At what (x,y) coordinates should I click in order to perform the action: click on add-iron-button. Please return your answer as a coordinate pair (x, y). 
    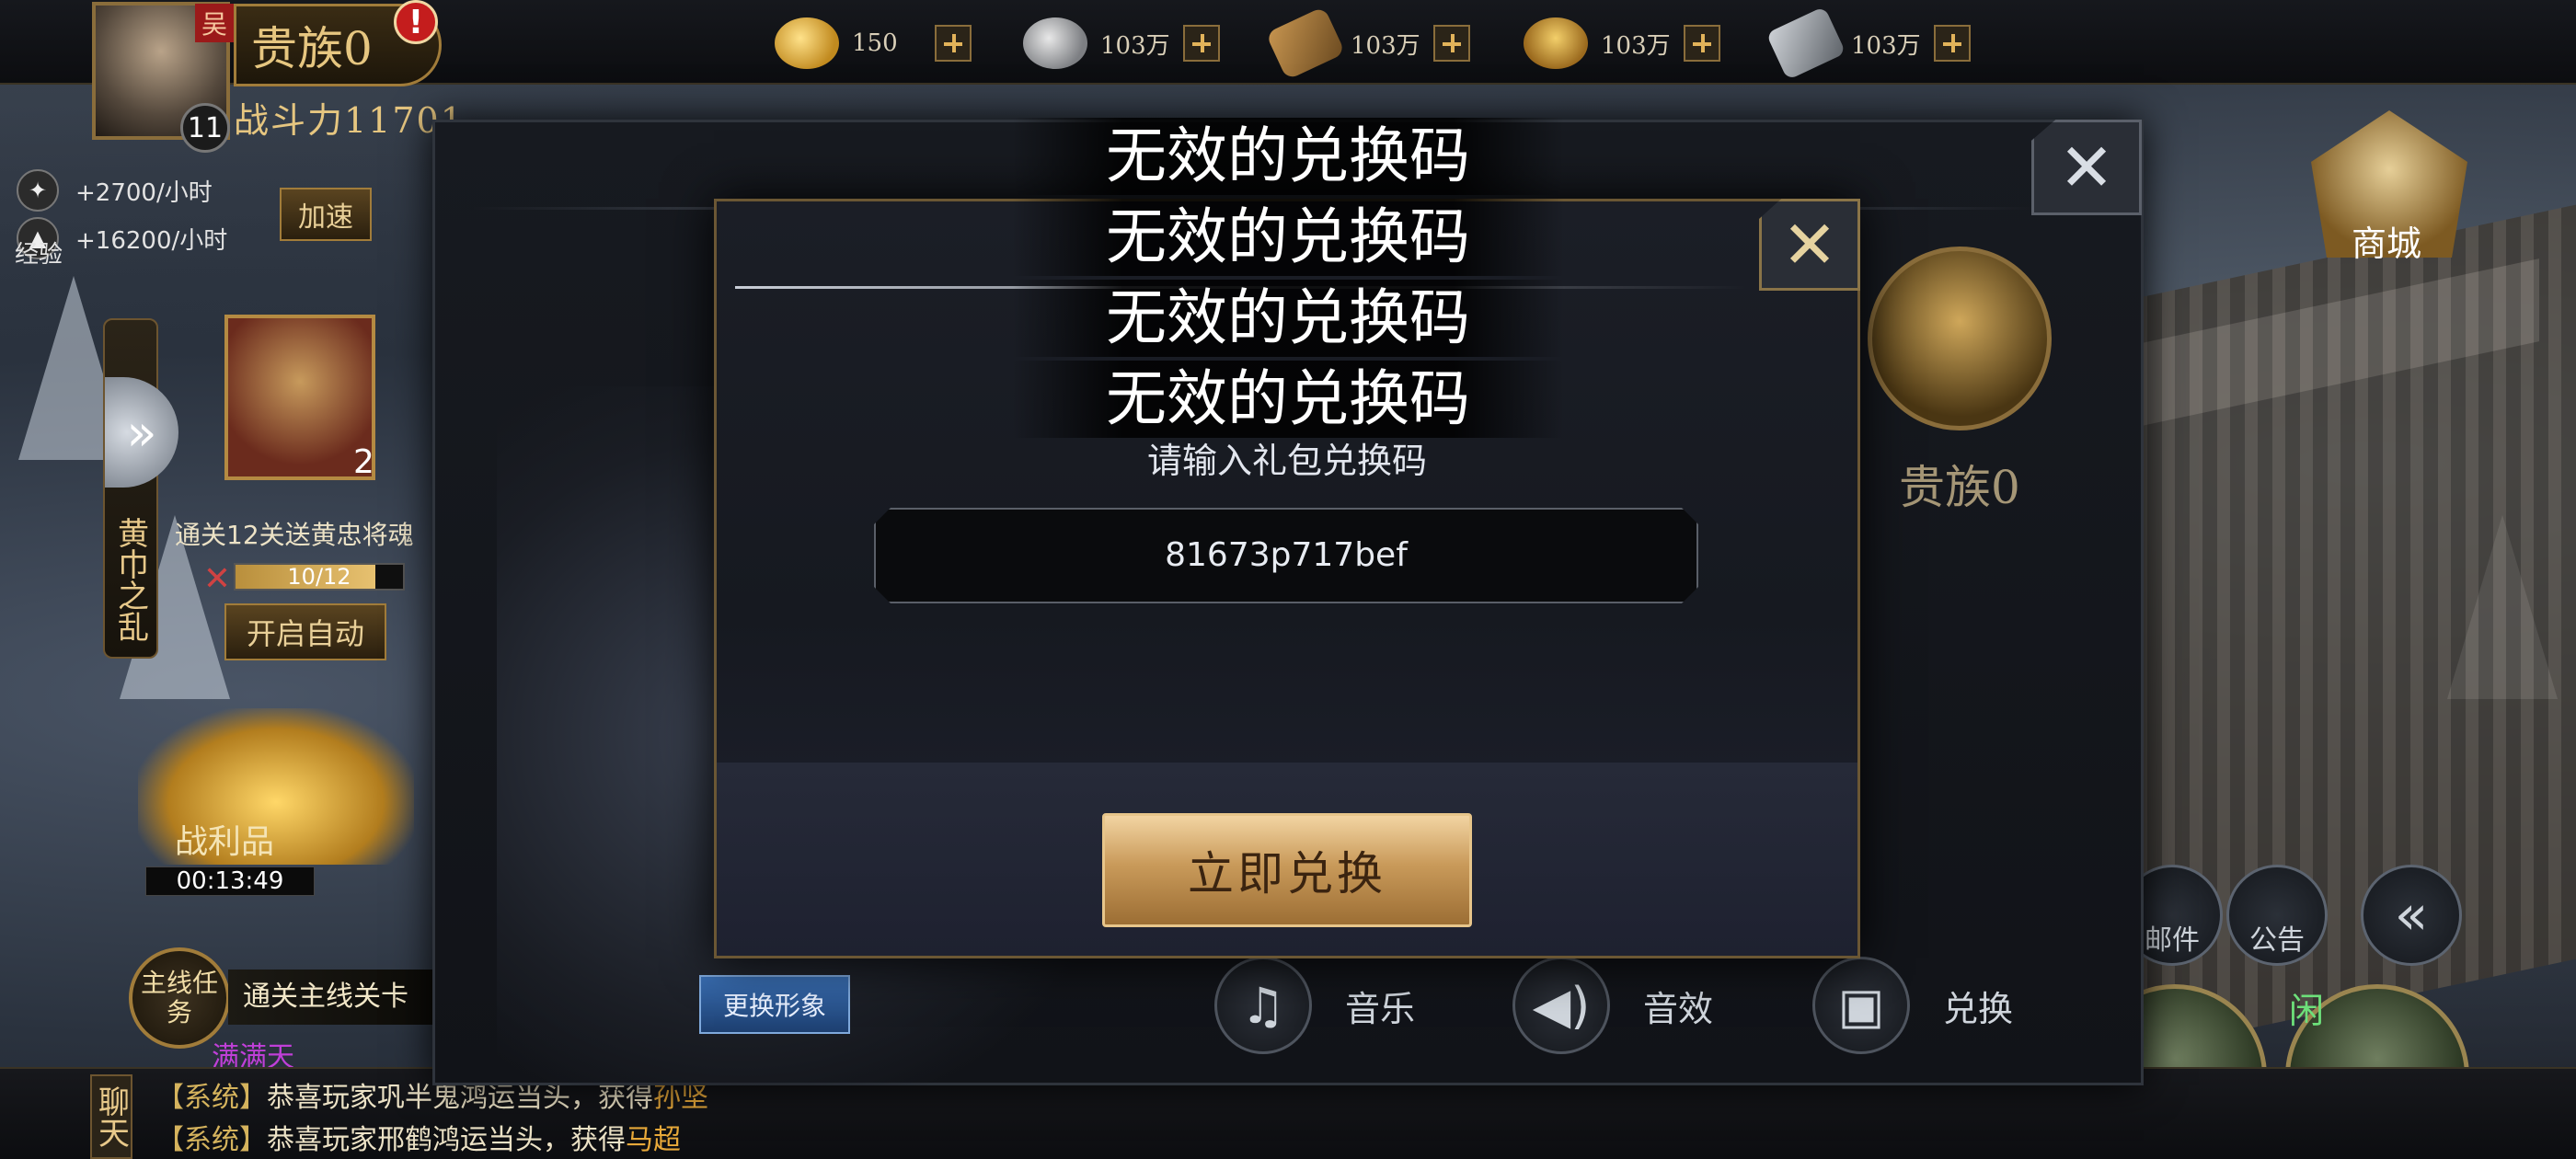
    Looking at the image, I should click on (1952, 43).